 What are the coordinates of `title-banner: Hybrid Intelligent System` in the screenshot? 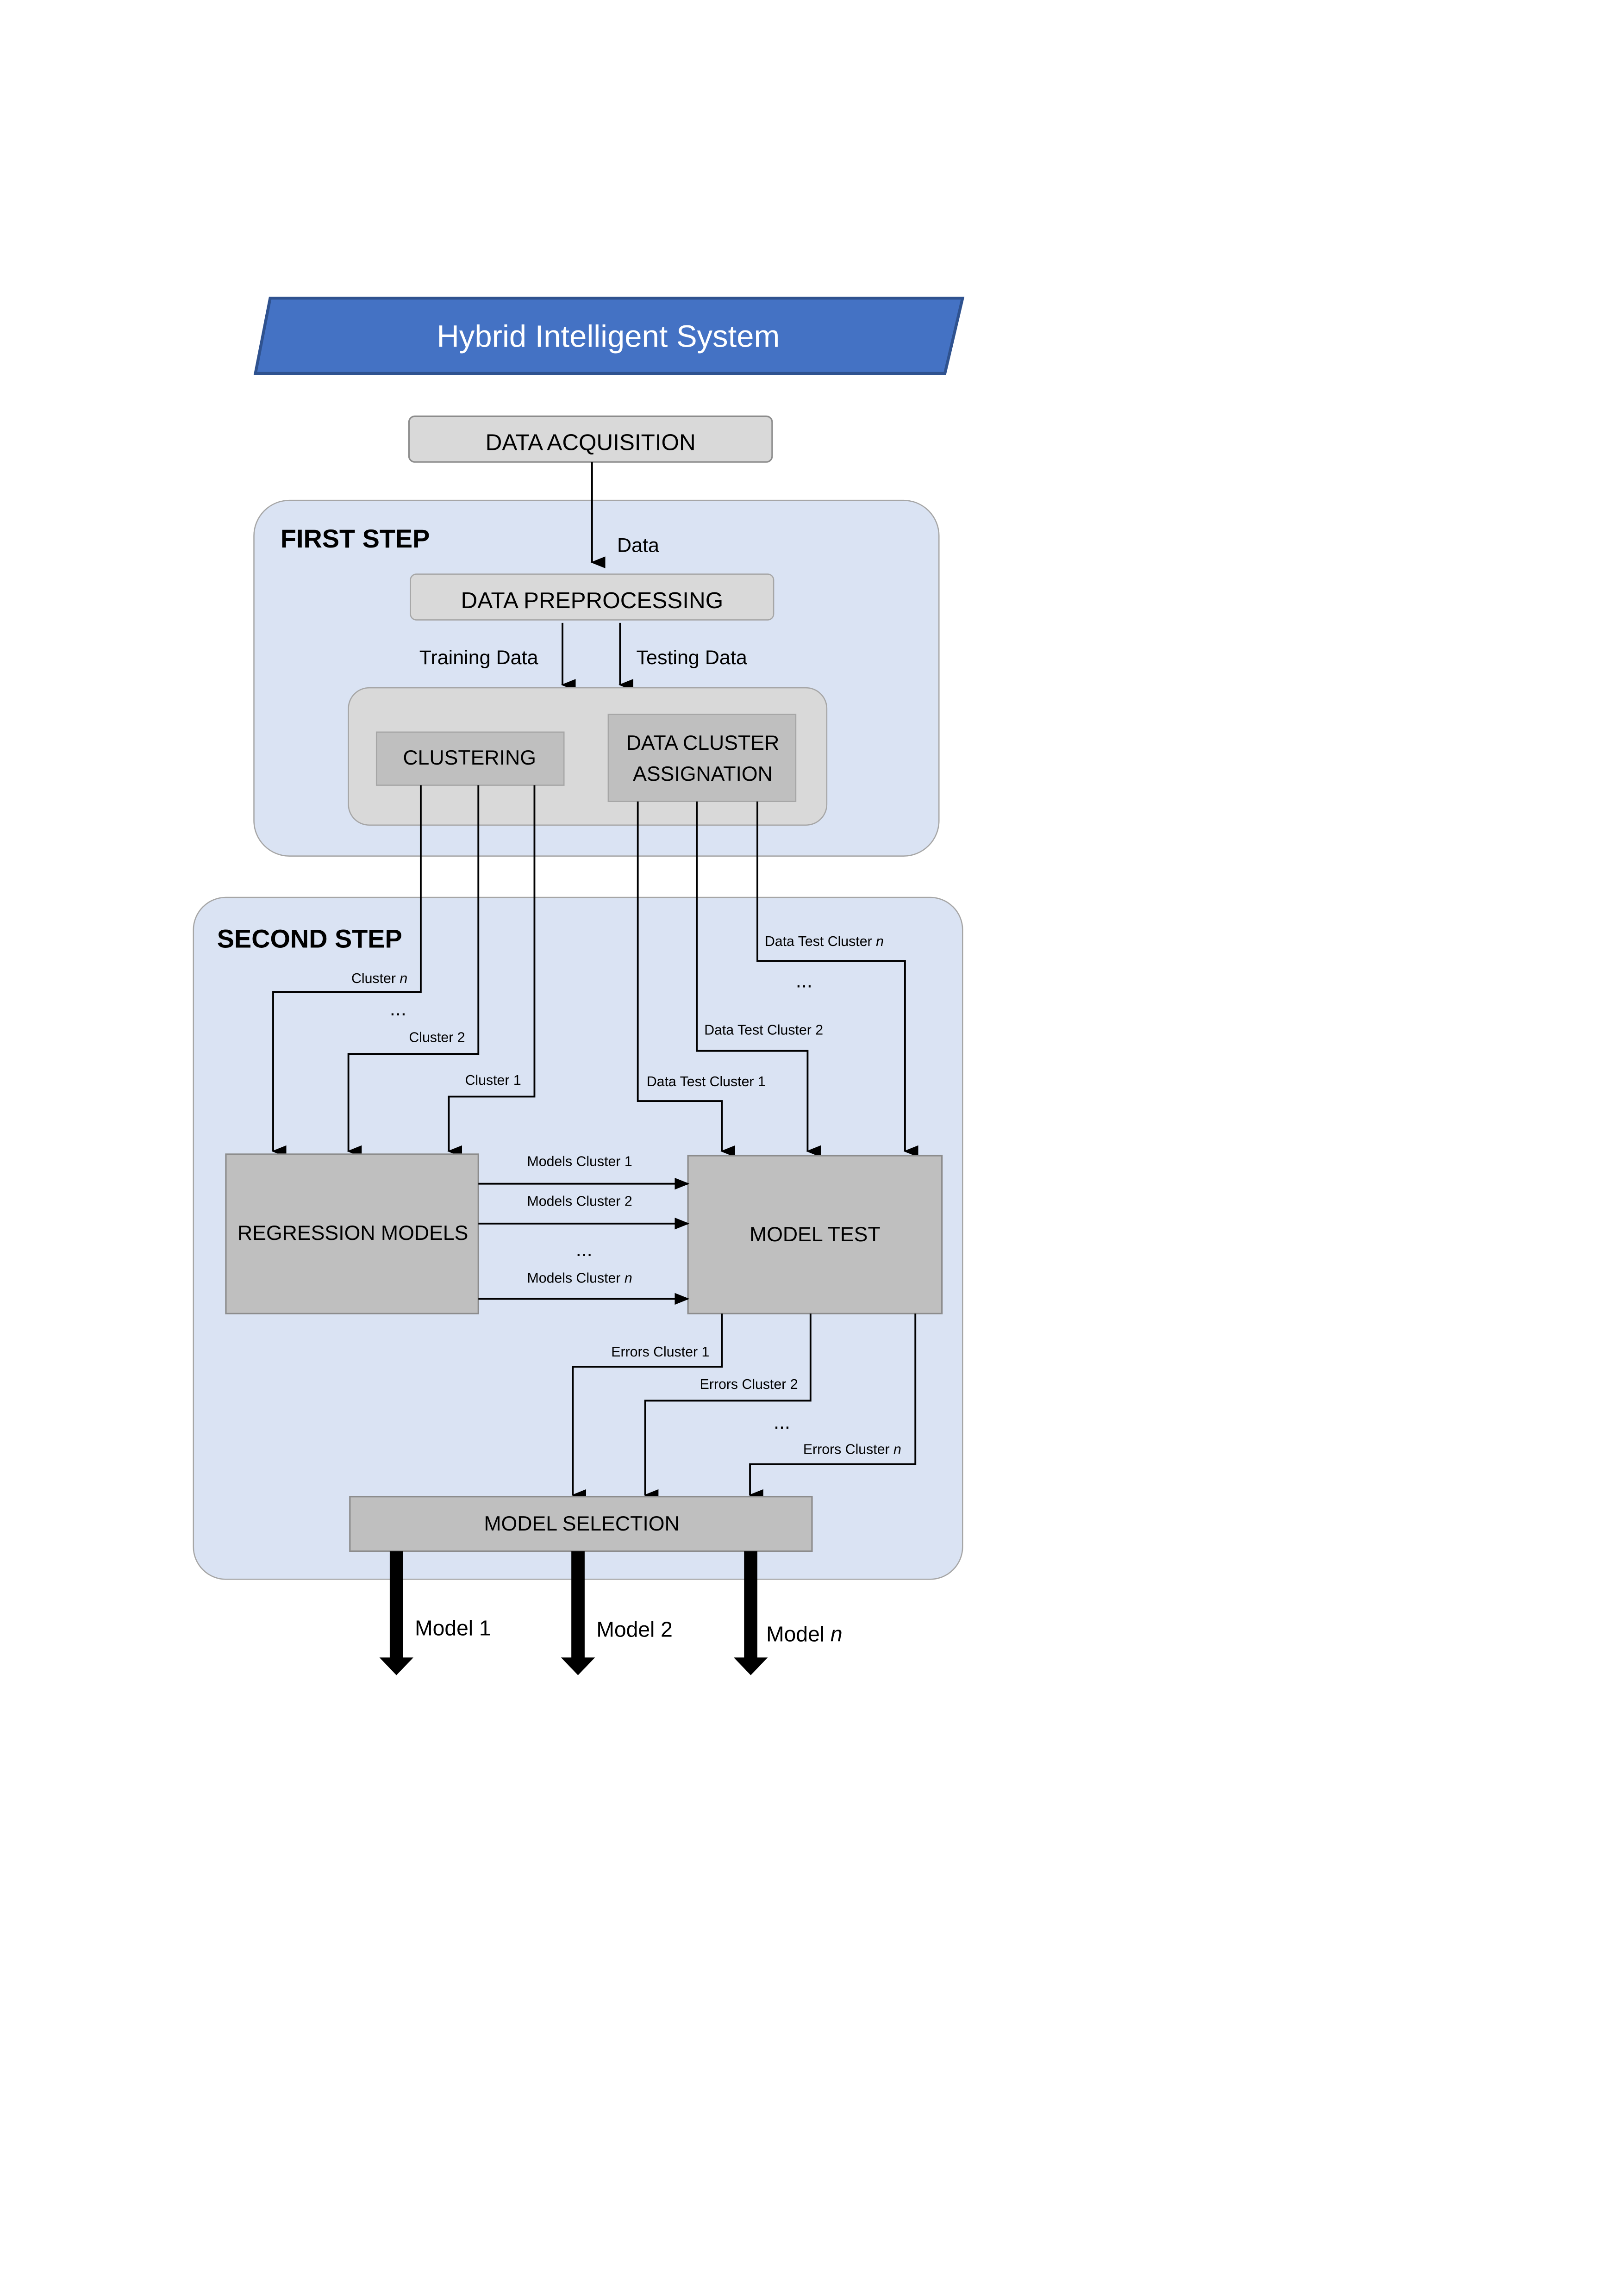 It's located at (609, 336).